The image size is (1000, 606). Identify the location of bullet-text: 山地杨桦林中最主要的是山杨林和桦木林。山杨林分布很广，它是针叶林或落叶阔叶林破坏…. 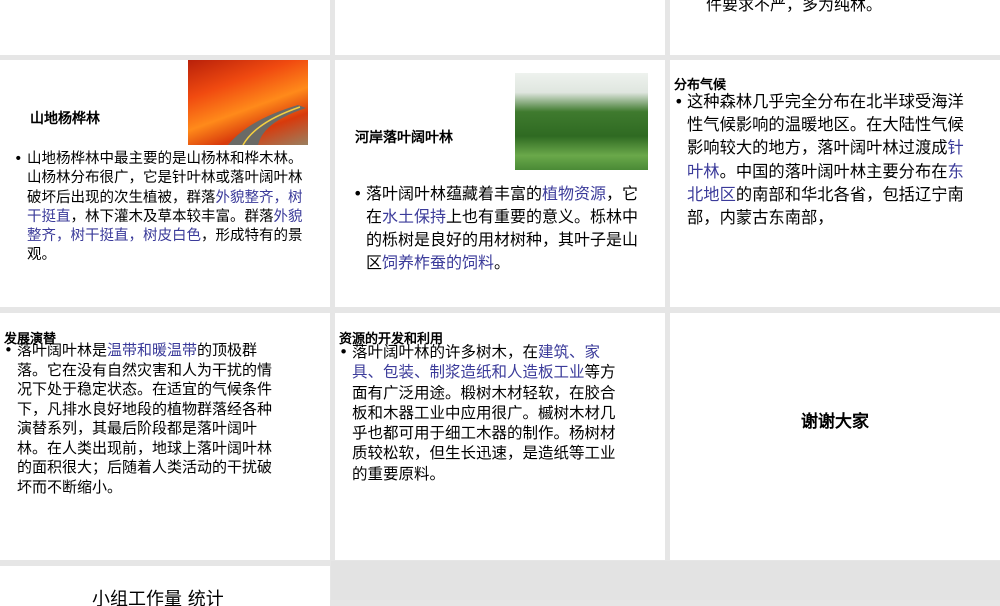
(159, 208).